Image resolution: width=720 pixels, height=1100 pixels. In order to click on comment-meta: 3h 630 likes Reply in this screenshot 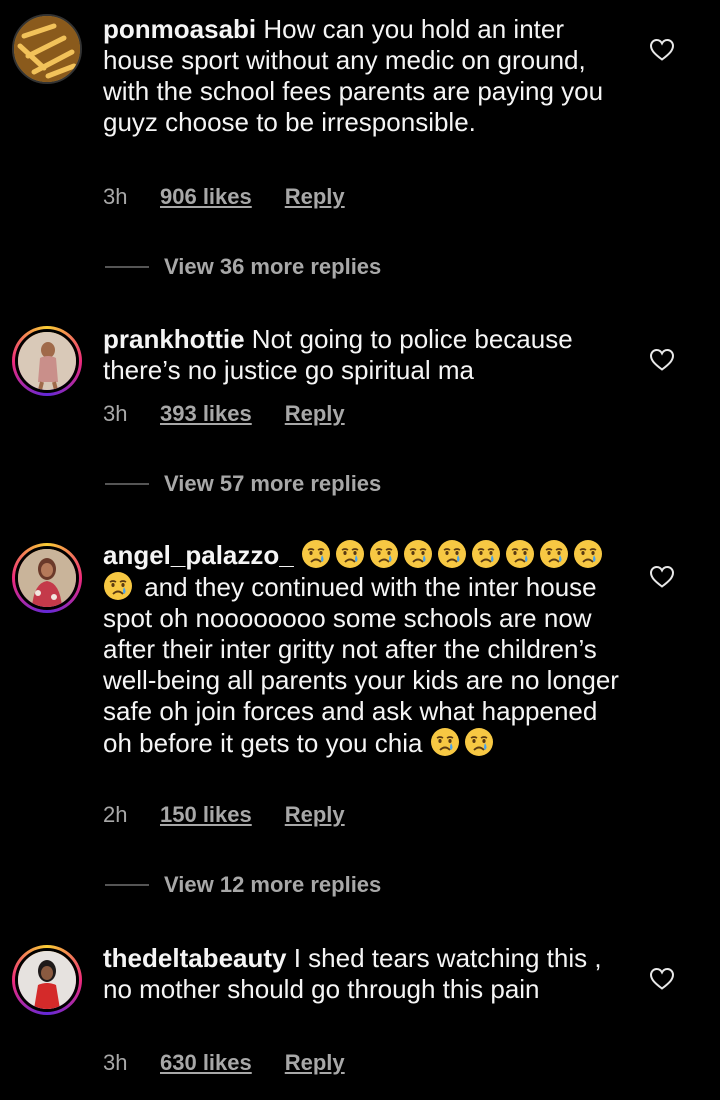, I will do `click(224, 1063)`.